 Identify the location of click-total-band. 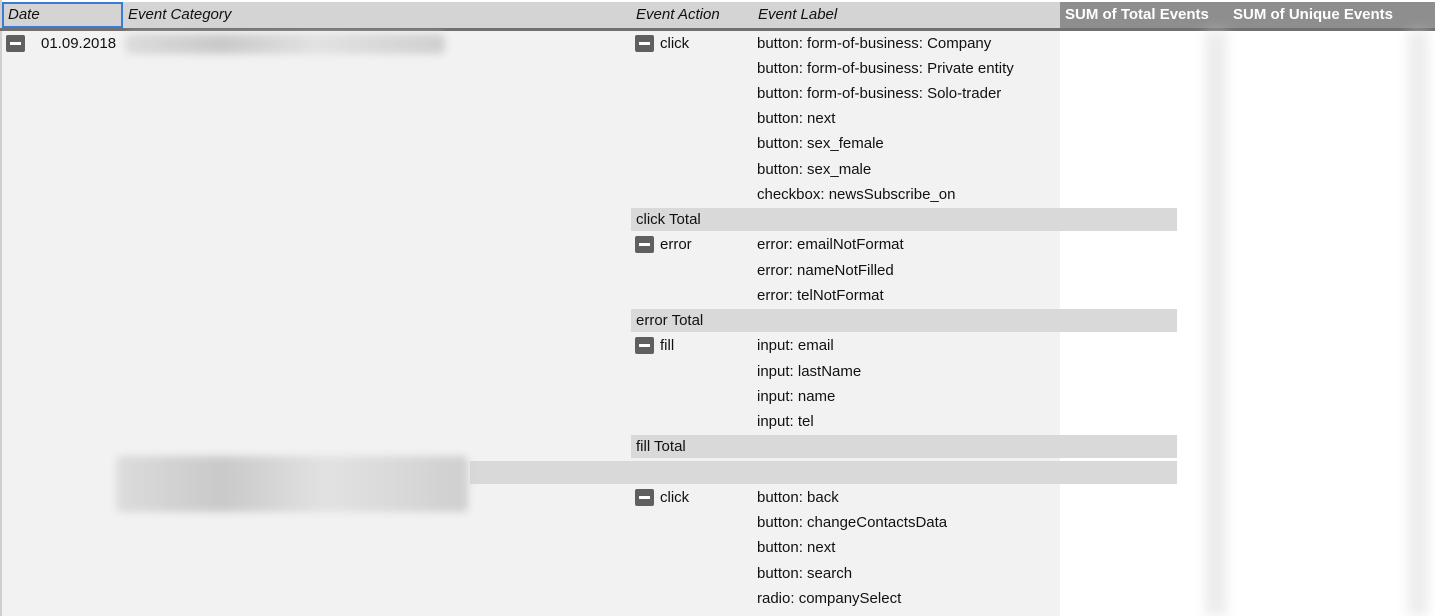
(904, 219).